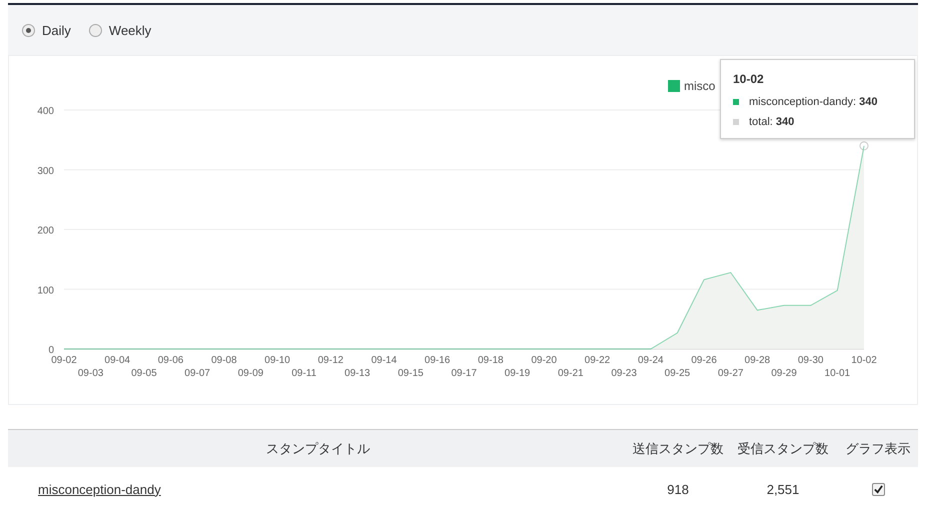 This screenshot has width=940, height=513. I want to click on x-tick-label: 09-23, so click(624, 373).